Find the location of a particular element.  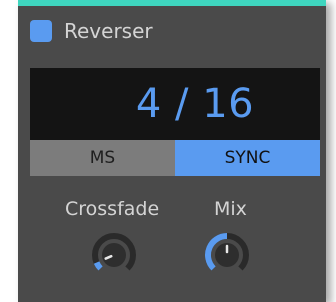

crossfade-knob-body is located at coordinates (114, 255).